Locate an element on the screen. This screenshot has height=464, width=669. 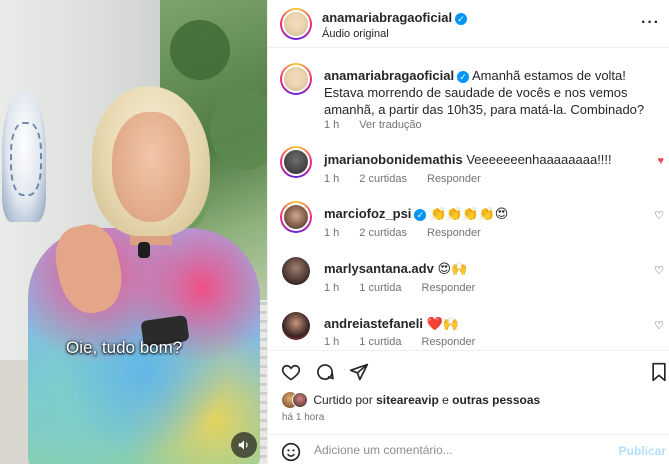
liked-by-others: outras pessoas is located at coordinates (496, 400).